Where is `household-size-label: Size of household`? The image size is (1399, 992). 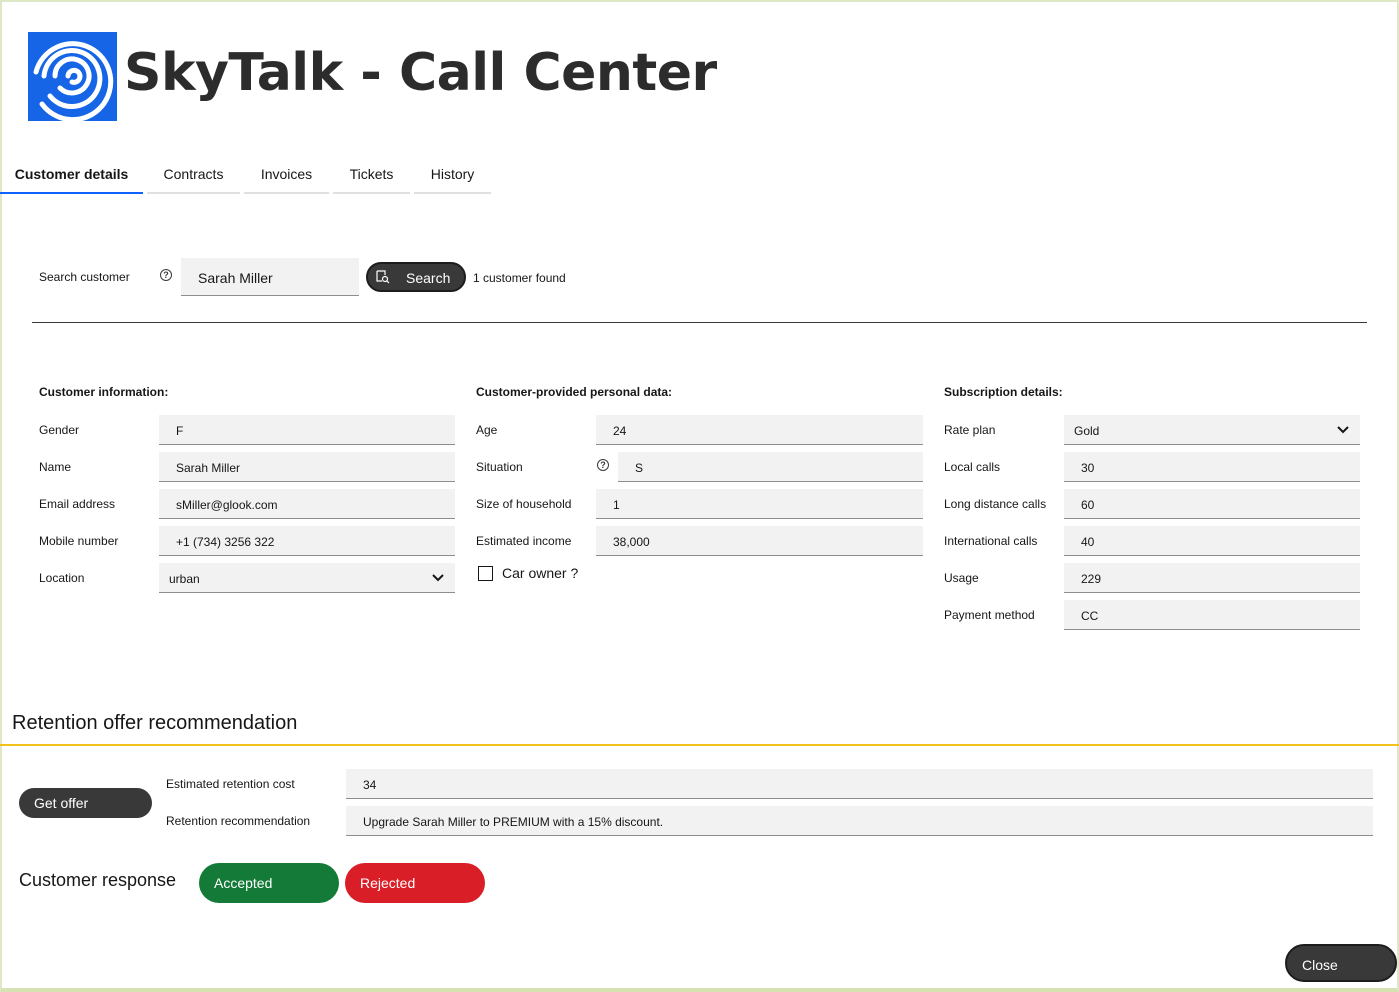
household-size-label: Size of household is located at coordinates (524, 504).